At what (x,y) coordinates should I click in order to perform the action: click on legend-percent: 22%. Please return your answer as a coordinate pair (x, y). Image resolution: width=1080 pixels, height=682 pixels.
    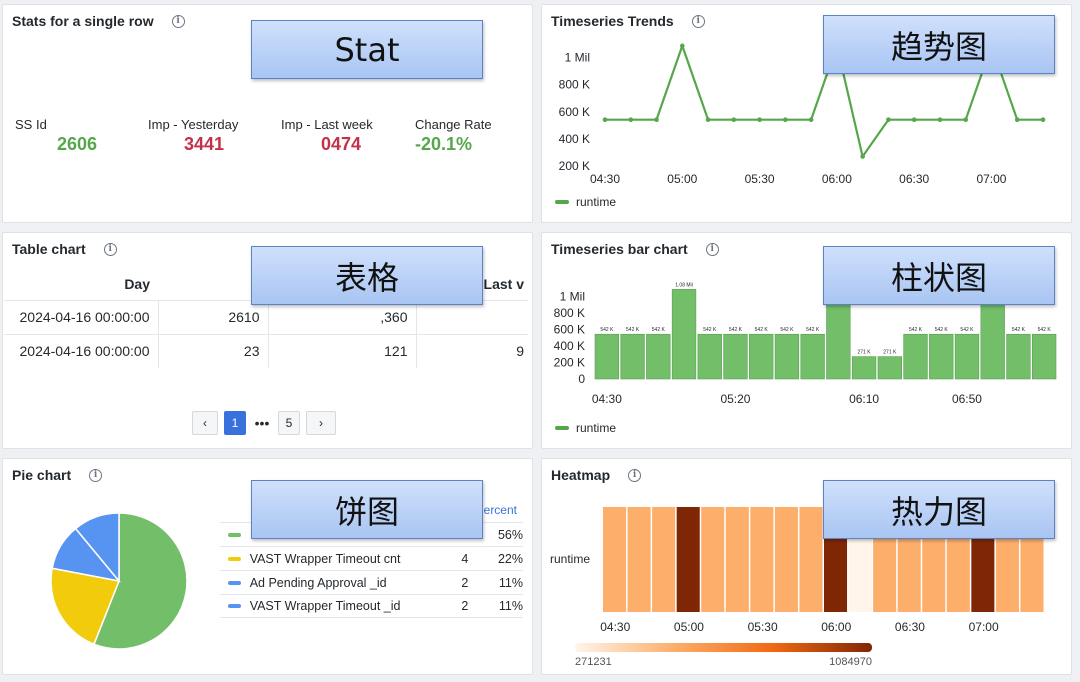
    Looking at the image, I should click on (510, 558).